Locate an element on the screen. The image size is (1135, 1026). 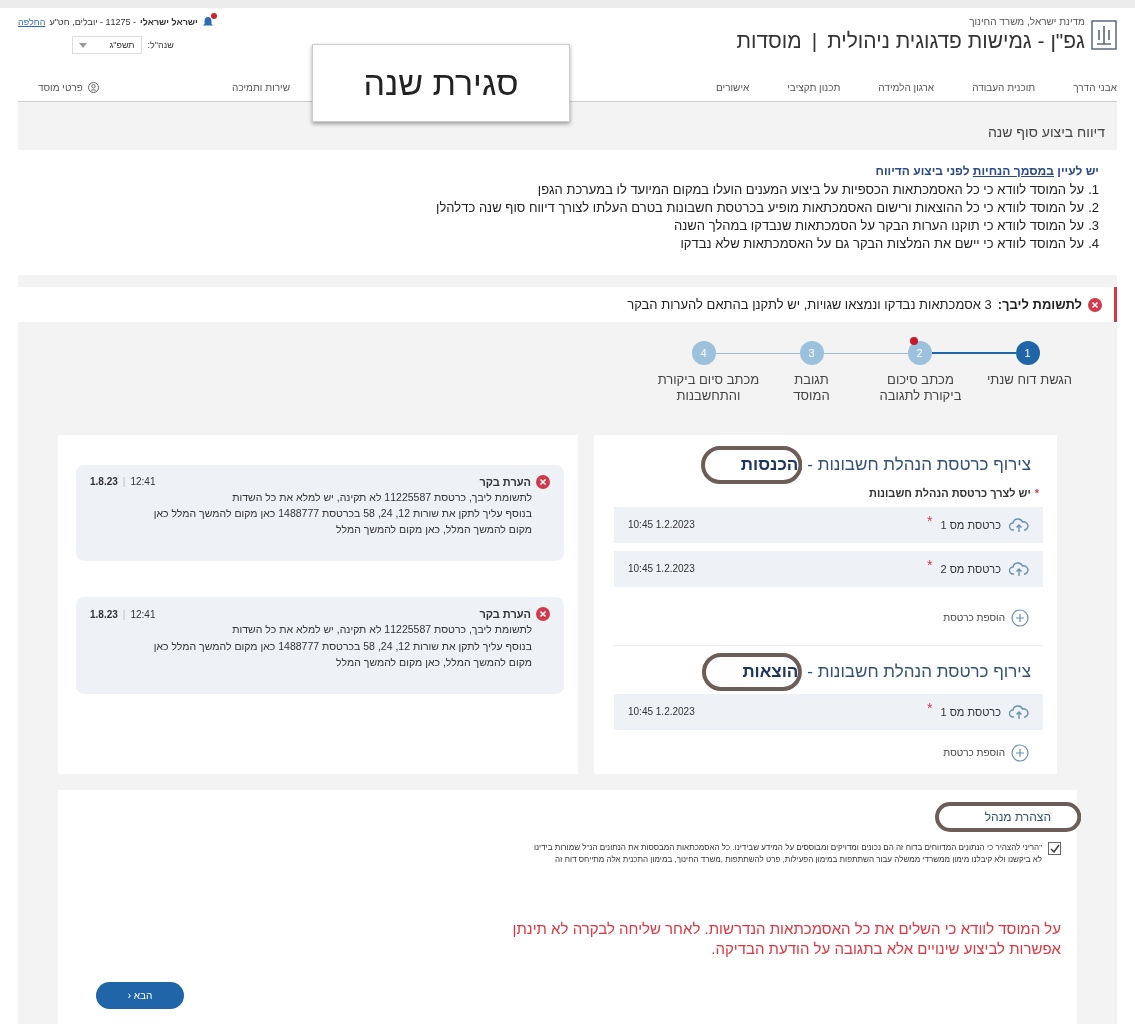
step-number: 1 is located at coordinates (1027, 353).